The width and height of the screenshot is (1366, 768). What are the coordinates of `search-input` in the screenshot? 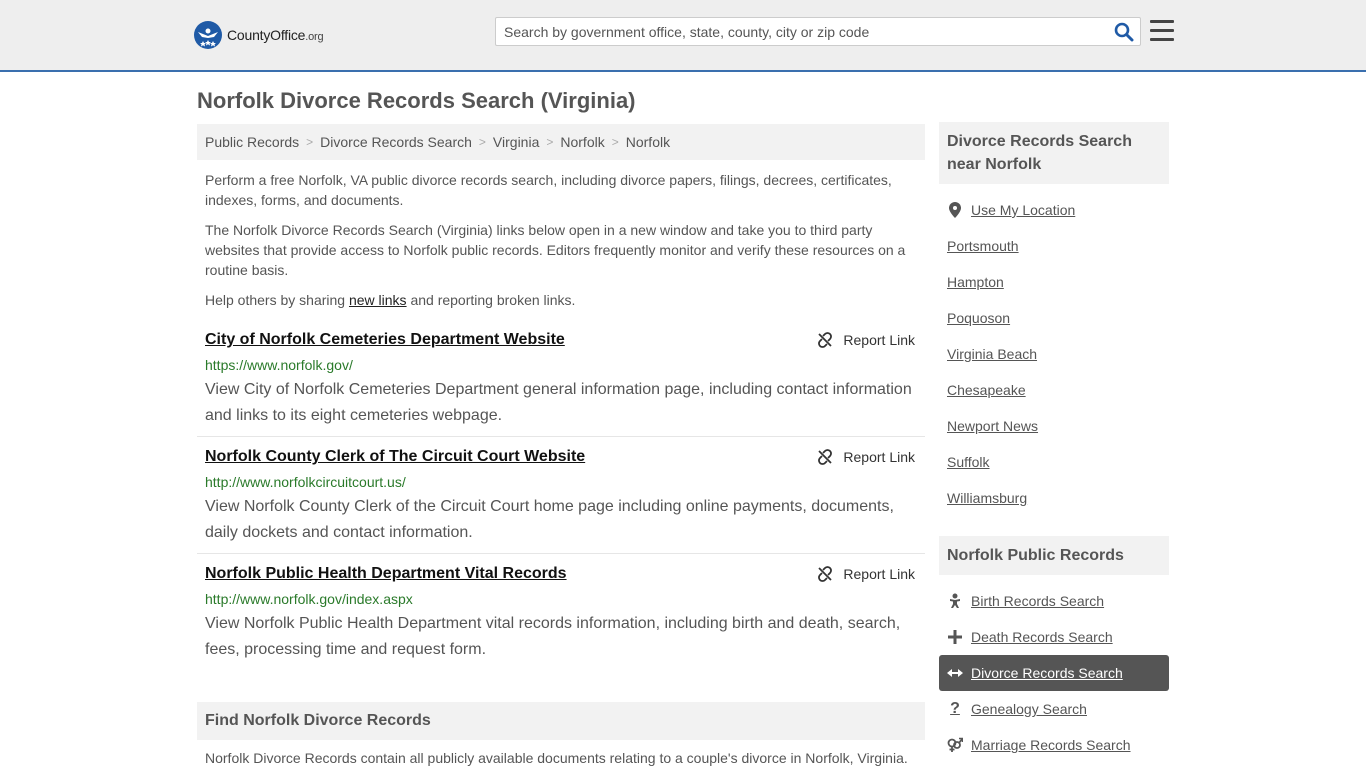 It's located at (801, 31).